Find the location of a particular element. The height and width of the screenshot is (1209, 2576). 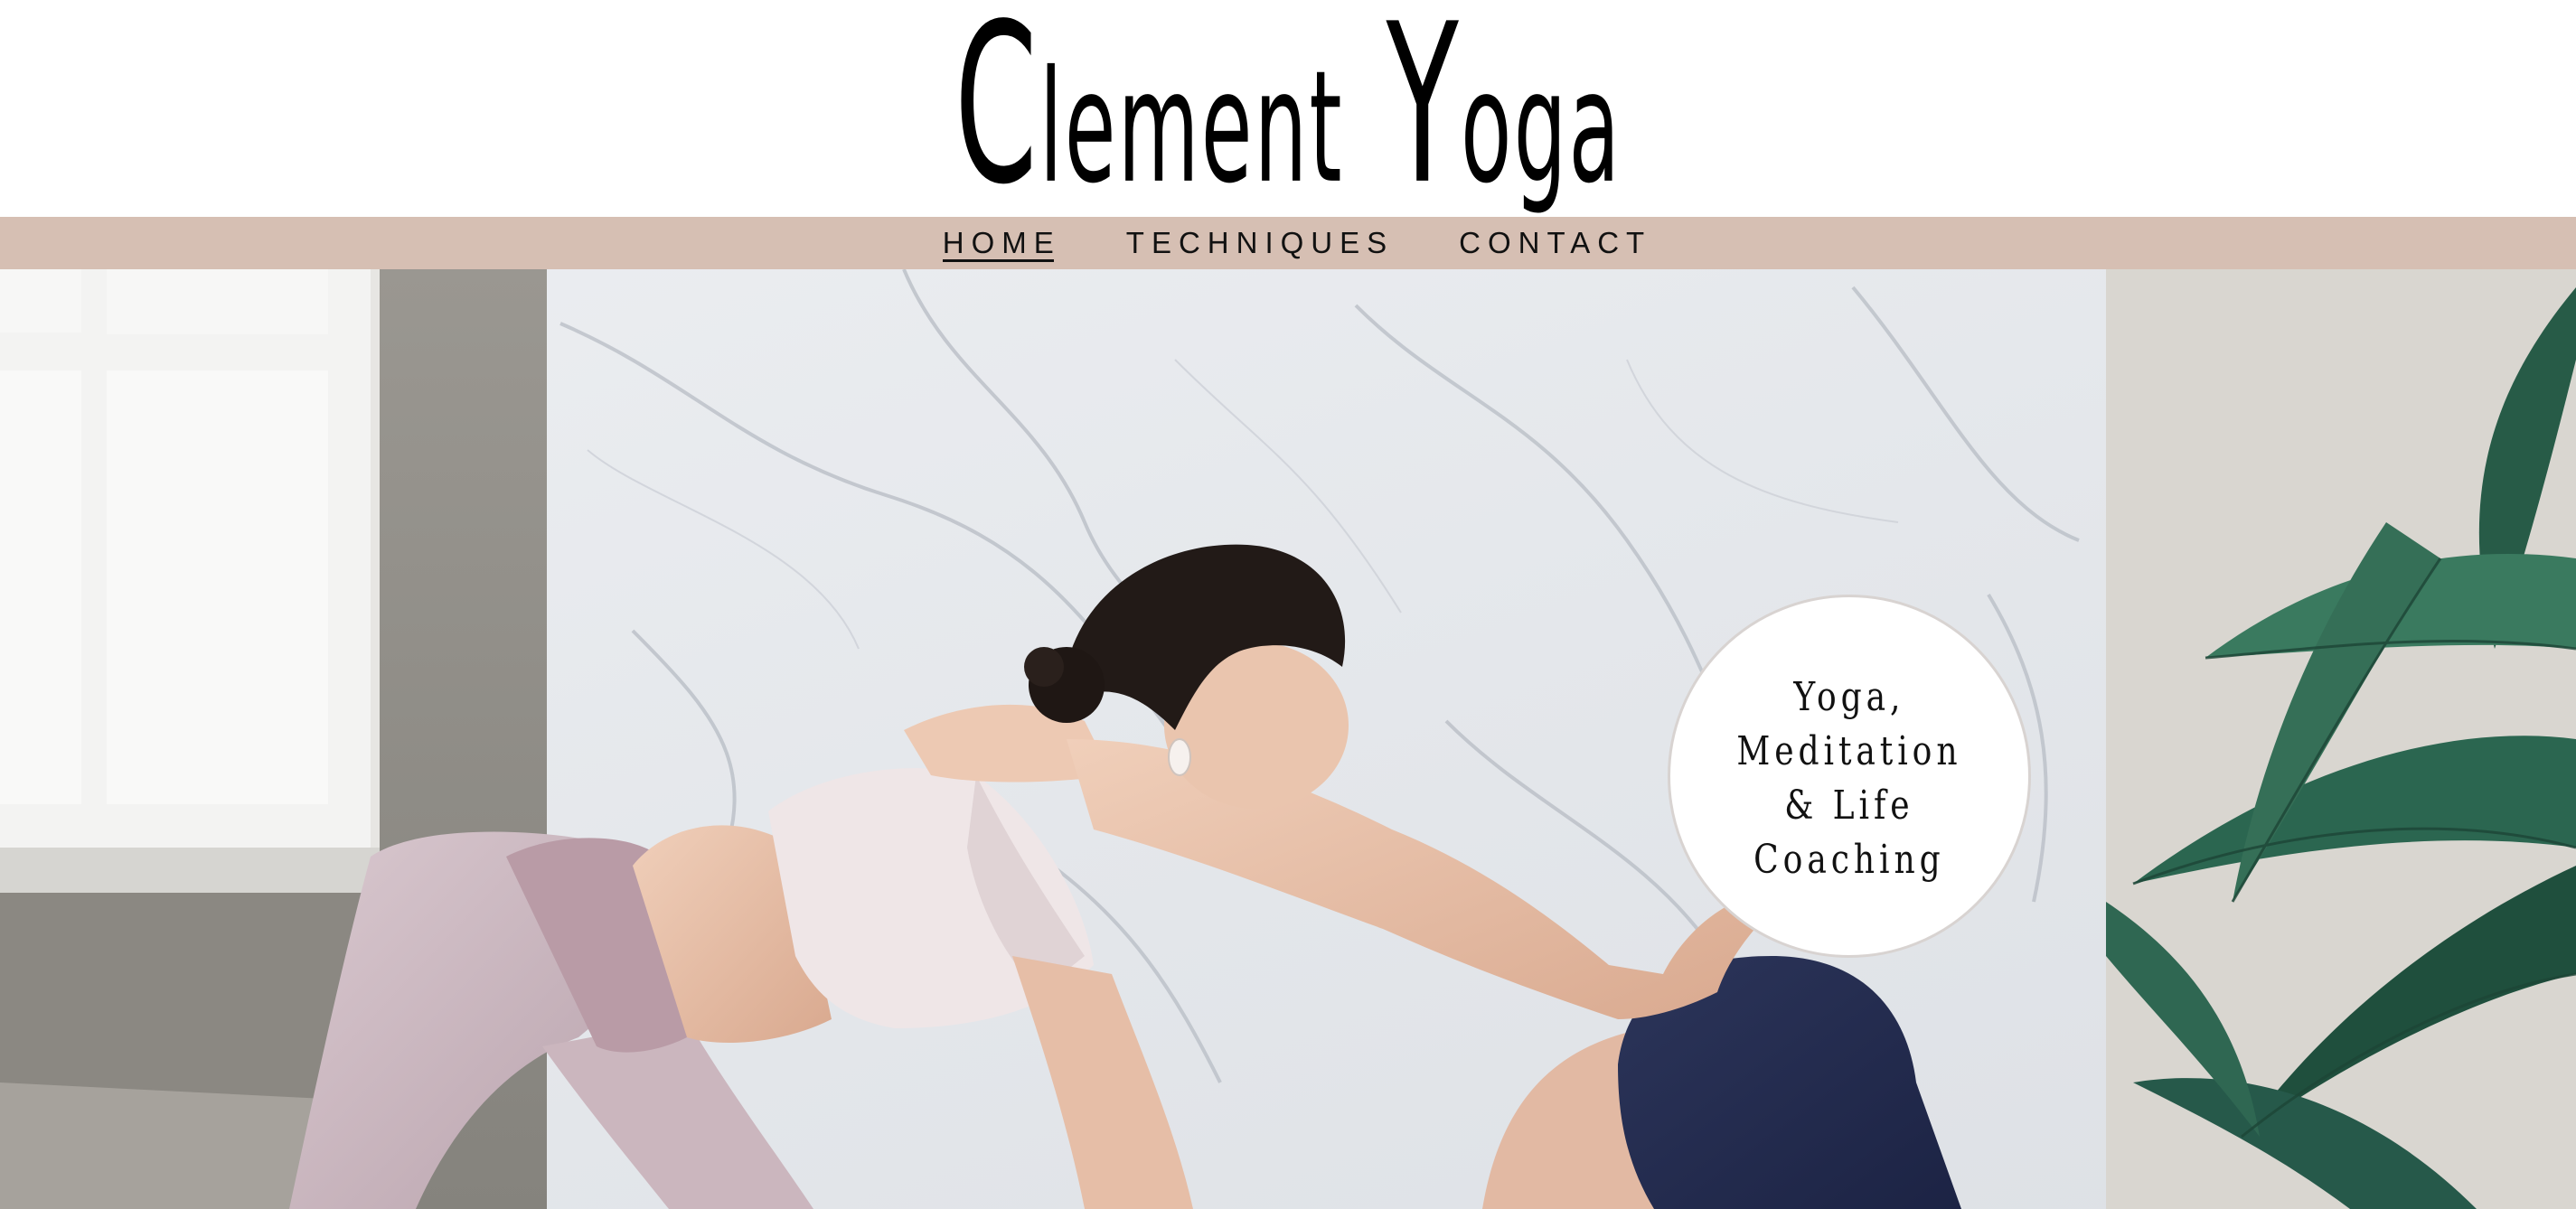

site-title-initial-2: Y is located at coordinates (1424, 116).